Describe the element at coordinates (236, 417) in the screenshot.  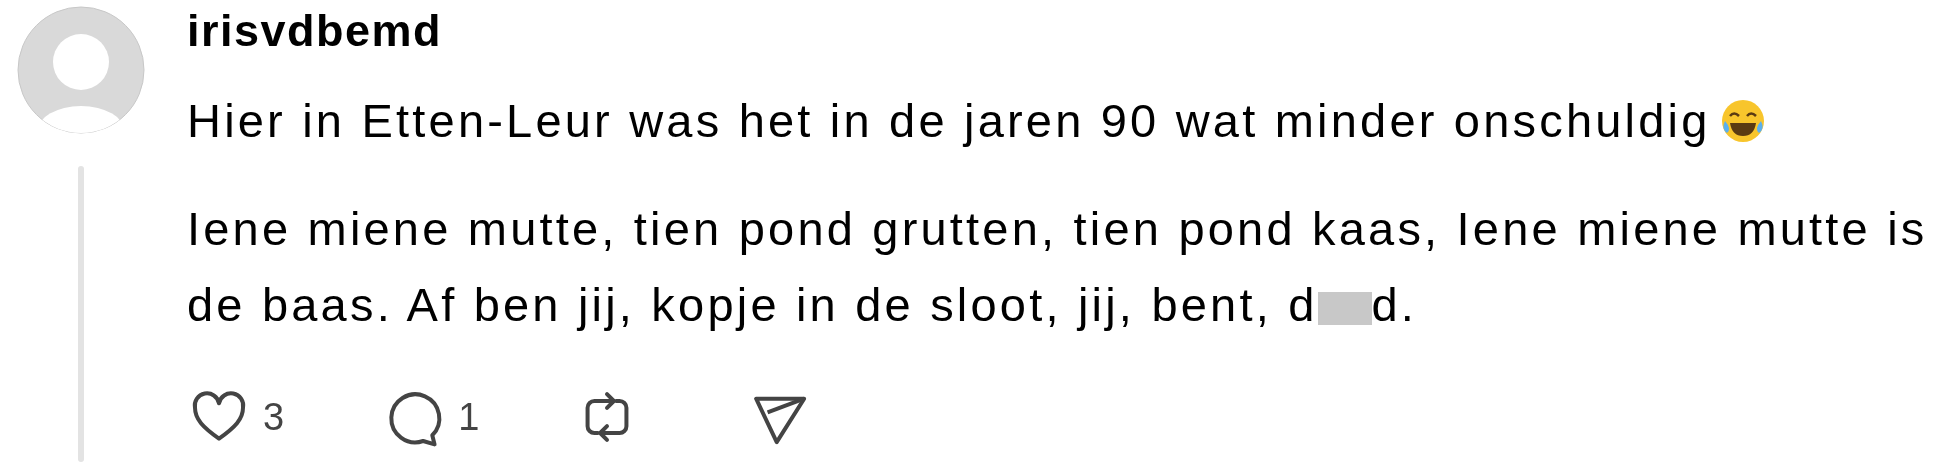
I see `like-button: 3` at that location.